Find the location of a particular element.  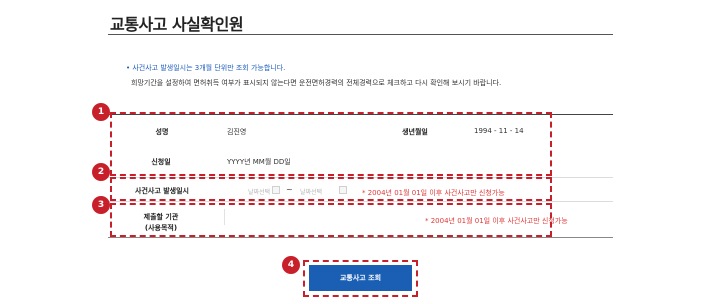

title-divider is located at coordinates (360, 34).